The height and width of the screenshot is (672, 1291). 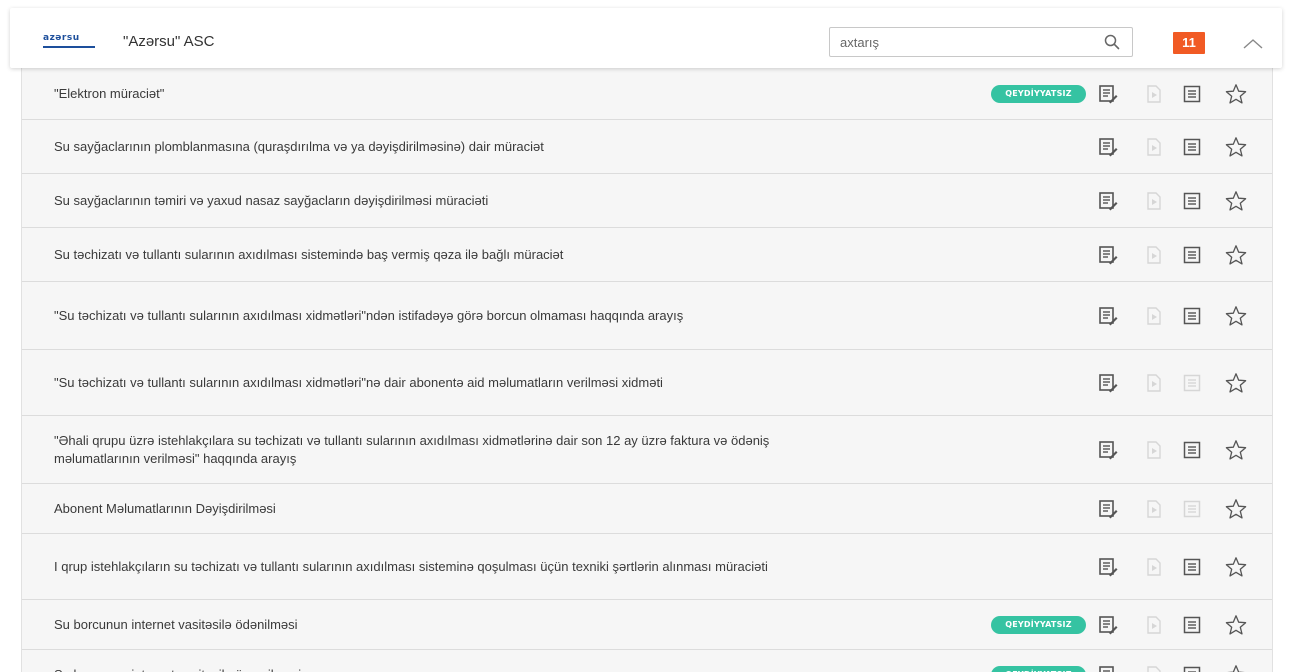 What do you see at coordinates (1253, 43) in the screenshot?
I see `chevron-up-icon` at bounding box center [1253, 43].